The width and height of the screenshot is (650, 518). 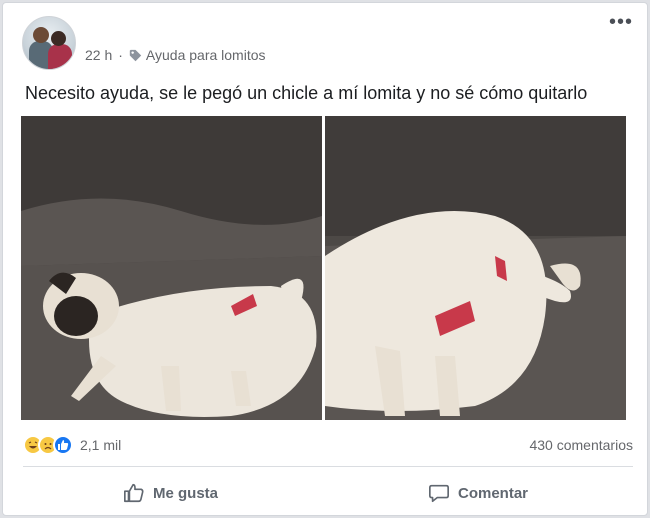 I want to click on post-meta: 22 h · Ayuda para lomitos, so click(x=175, y=55).